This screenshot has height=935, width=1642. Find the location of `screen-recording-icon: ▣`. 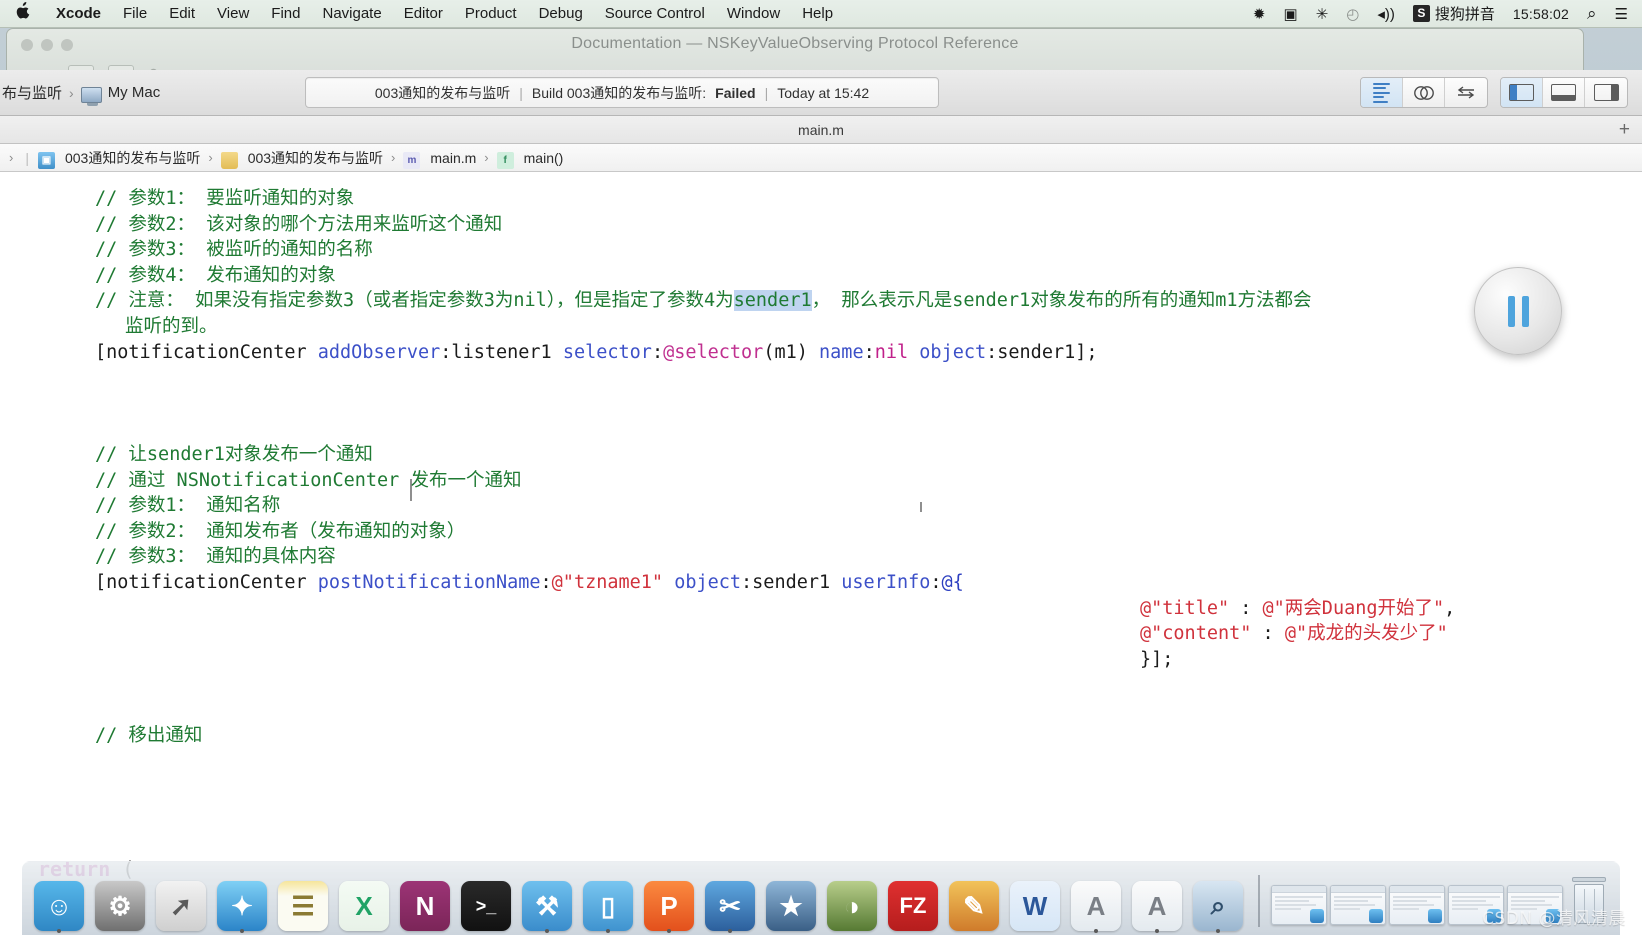

screen-recording-icon: ▣ is located at coordinates (1291, 14).